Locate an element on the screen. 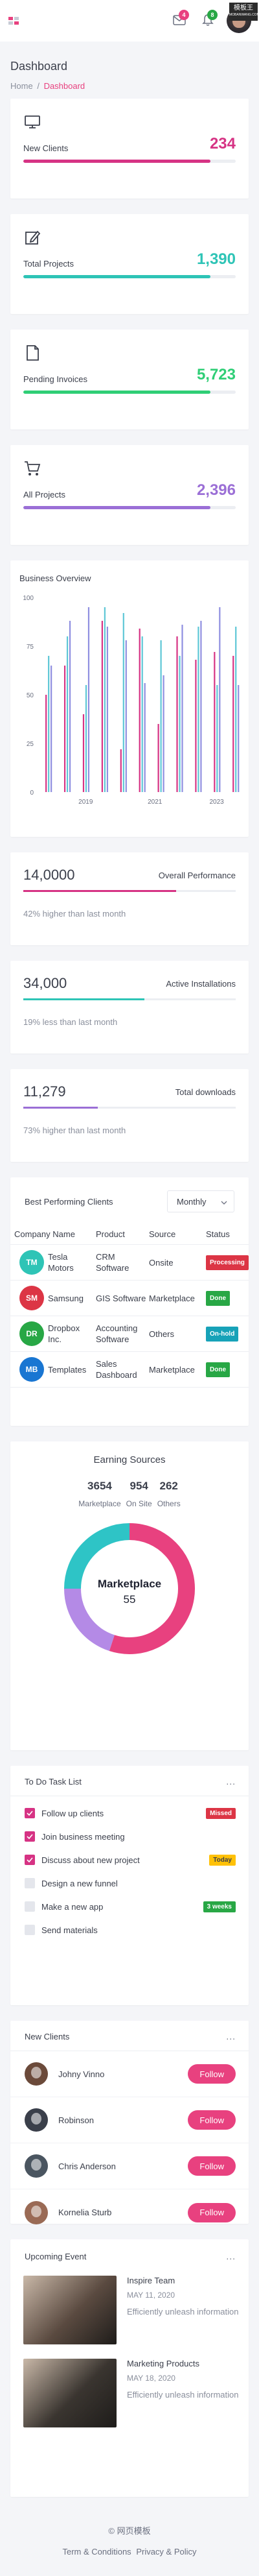 The height and width of the screenshot is (2576, 259). y-tick-label: 50 is located at coordinates (30, 695).